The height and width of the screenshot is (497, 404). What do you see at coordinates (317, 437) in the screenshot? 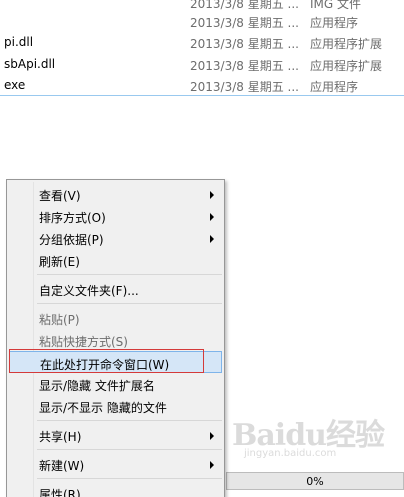
I see `baidu-watermark: Baidu经验 jingyan.baidu.com` at bounding box center [317, 437].